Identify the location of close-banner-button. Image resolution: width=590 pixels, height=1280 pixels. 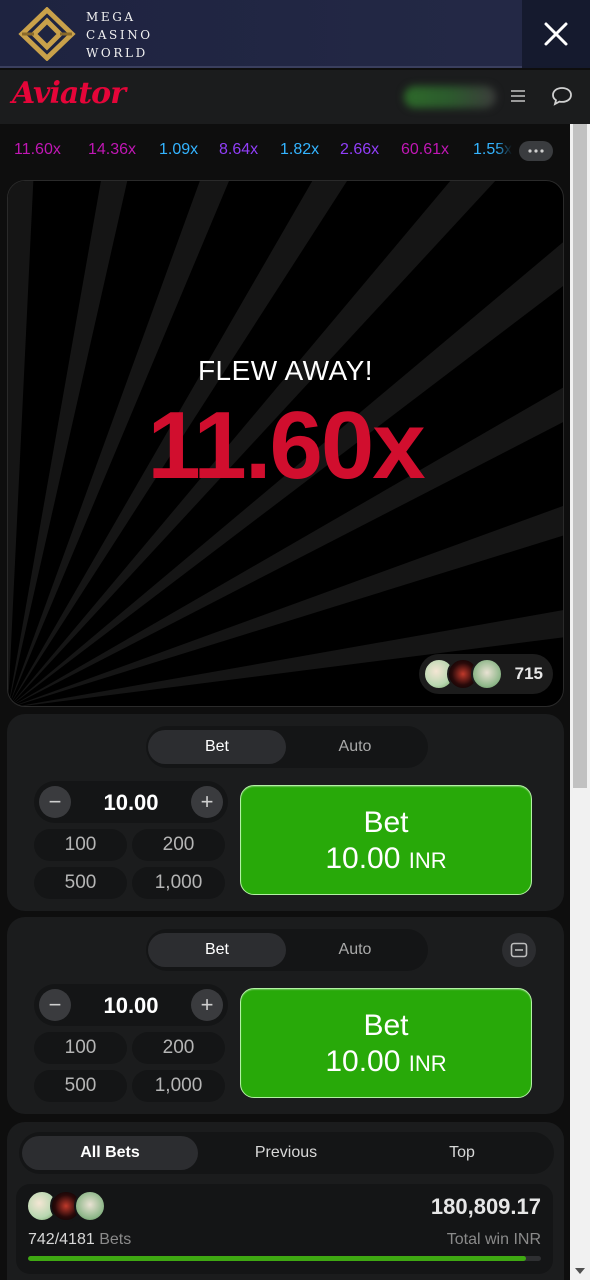
(556, 34).